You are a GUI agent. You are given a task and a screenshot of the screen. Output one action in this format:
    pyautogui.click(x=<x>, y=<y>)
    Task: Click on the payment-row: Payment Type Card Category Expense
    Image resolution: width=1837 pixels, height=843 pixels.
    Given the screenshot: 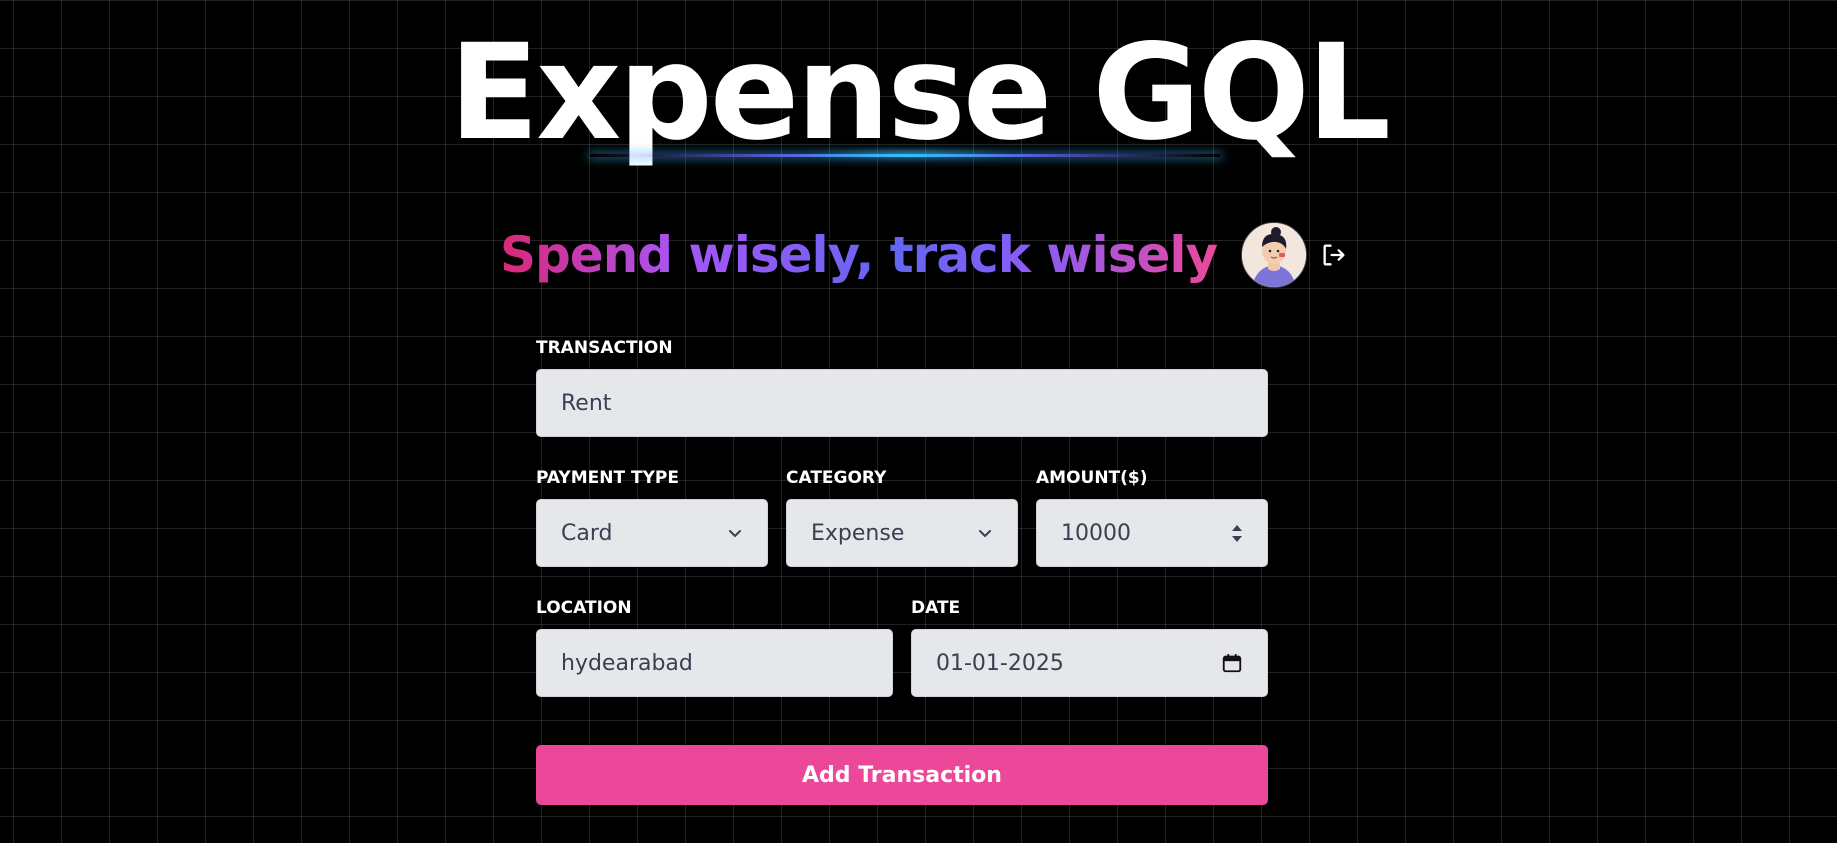 What is the action you would take?
    pyautogui.click(x=902, y=517)
    